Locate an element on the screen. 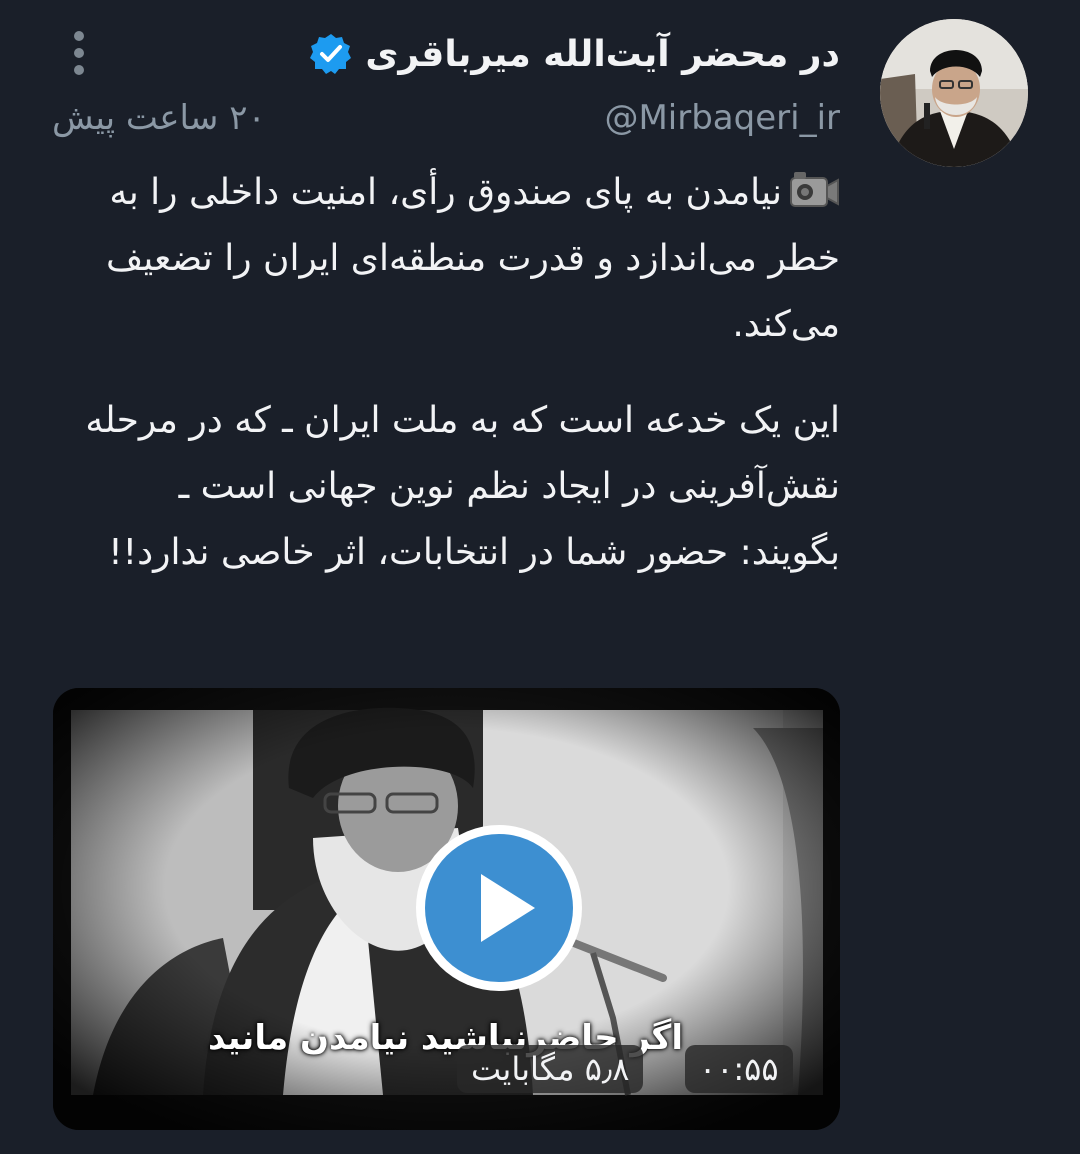  avatar-image is located at coordinates (954, 93).